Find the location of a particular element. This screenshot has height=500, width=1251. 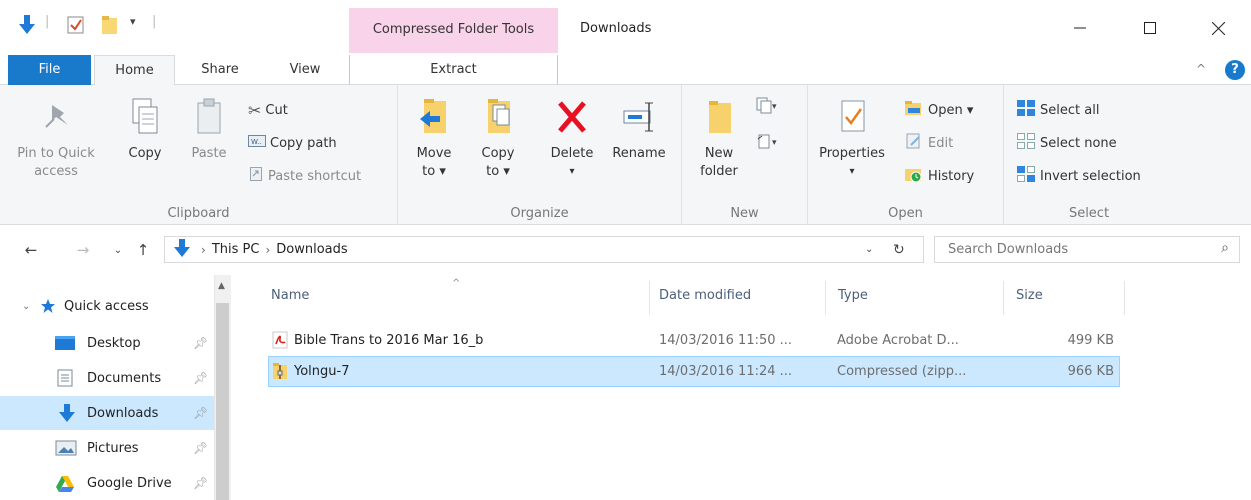

downloads-icon is located at coordinates (182, 250).